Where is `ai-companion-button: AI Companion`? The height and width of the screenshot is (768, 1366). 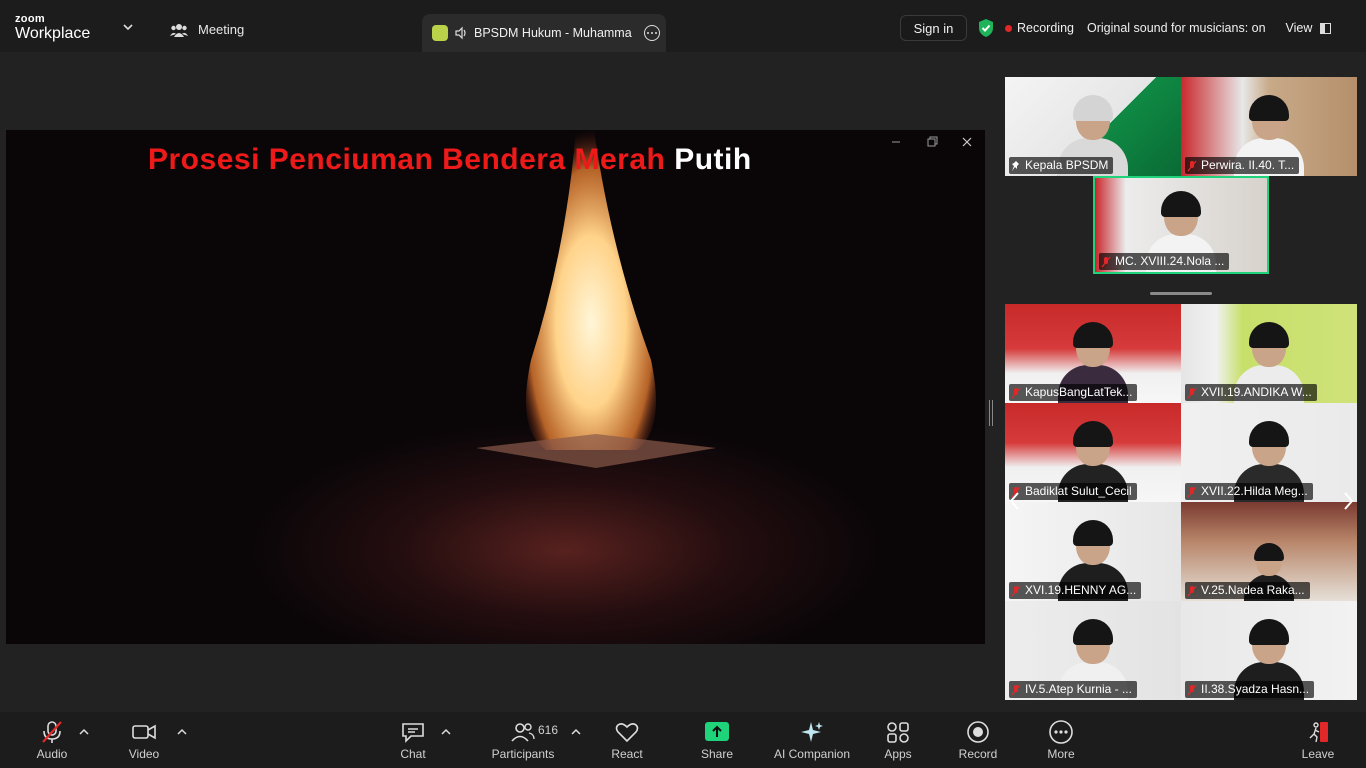
ai-companion-button: AI Companion is located at coordinates (812, 743).